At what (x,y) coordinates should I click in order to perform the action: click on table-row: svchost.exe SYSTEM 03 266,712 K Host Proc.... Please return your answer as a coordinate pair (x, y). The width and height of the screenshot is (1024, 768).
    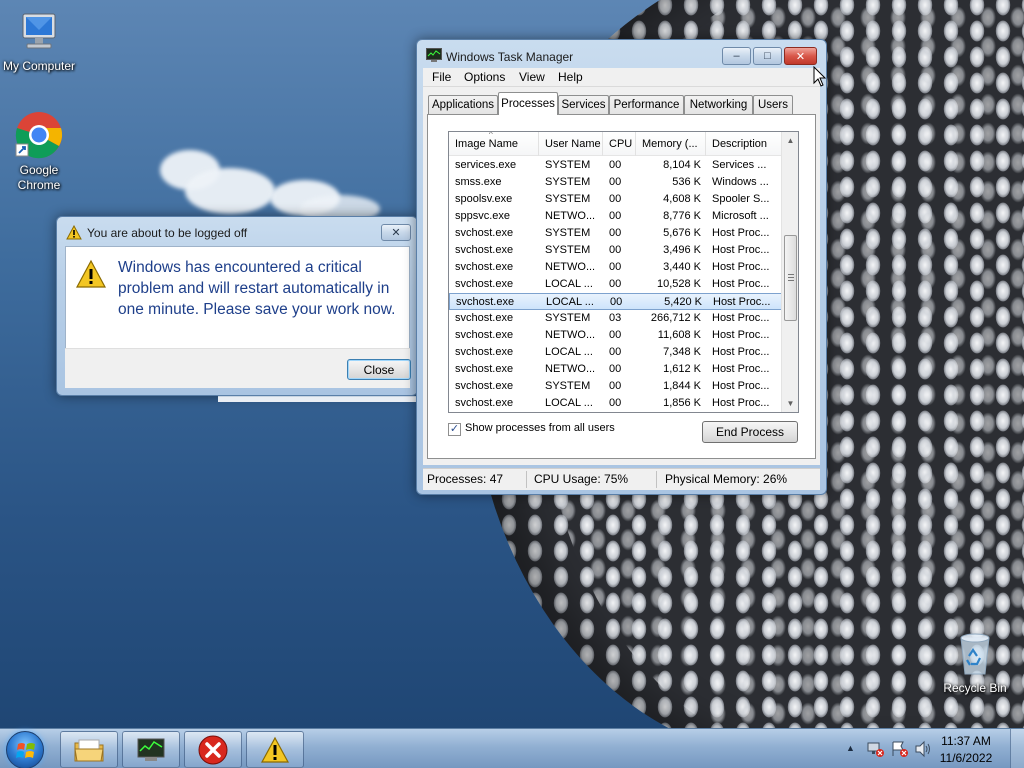
    Looking at the image, I should click on (615, 318).